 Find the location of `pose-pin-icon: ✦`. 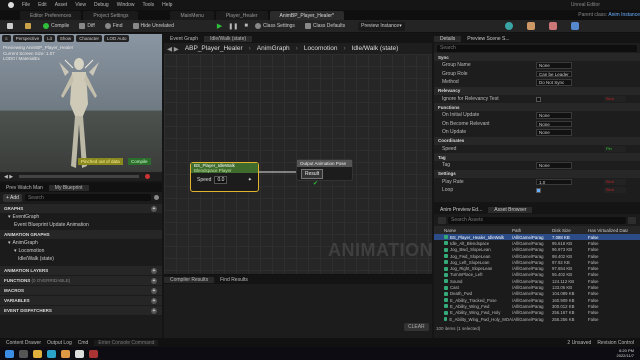

pose-pin-icon: ✦ is located at coordinates (250, 180).